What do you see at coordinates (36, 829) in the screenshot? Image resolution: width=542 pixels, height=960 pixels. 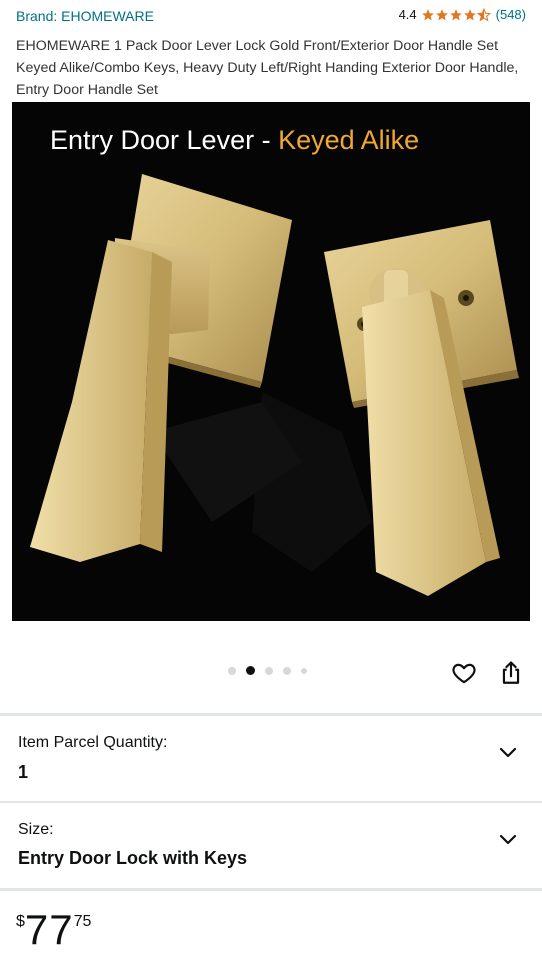 I see `size-label: Size:` at bounding box center [36, 829].